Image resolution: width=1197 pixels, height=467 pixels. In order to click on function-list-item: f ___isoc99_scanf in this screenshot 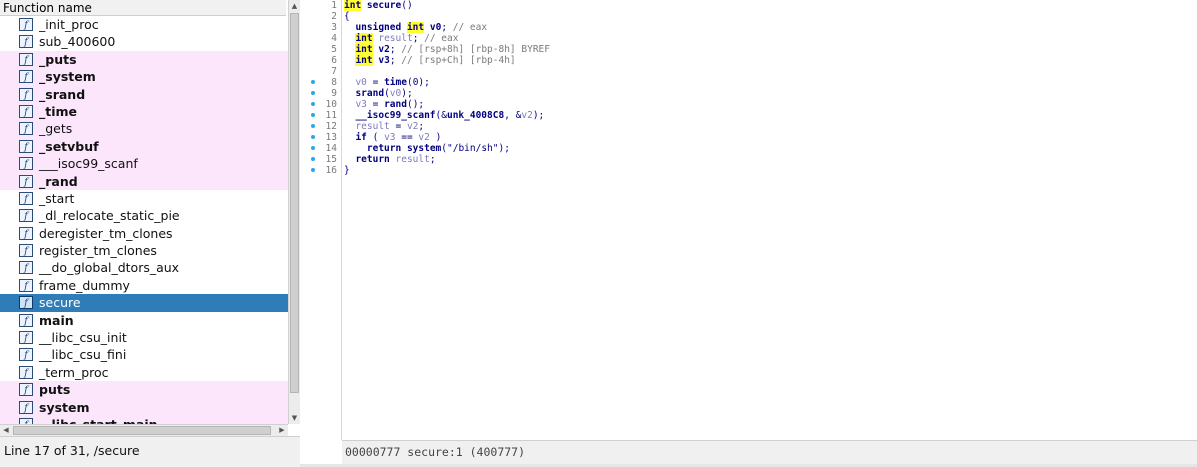, I will do `click(144, 164)`.